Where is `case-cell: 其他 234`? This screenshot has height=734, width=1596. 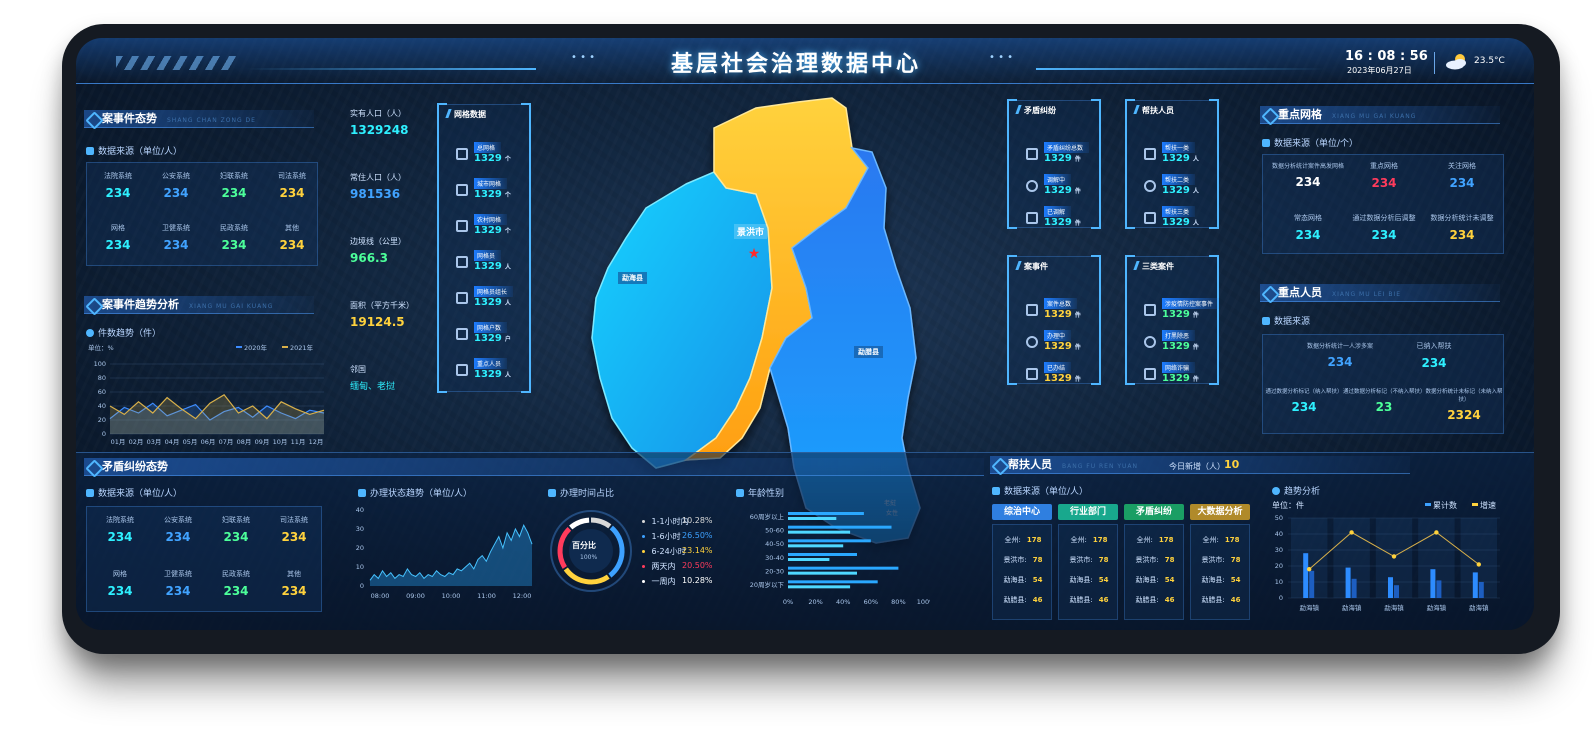 case-cell: 其他 234 is located at coordinates (292, 238).